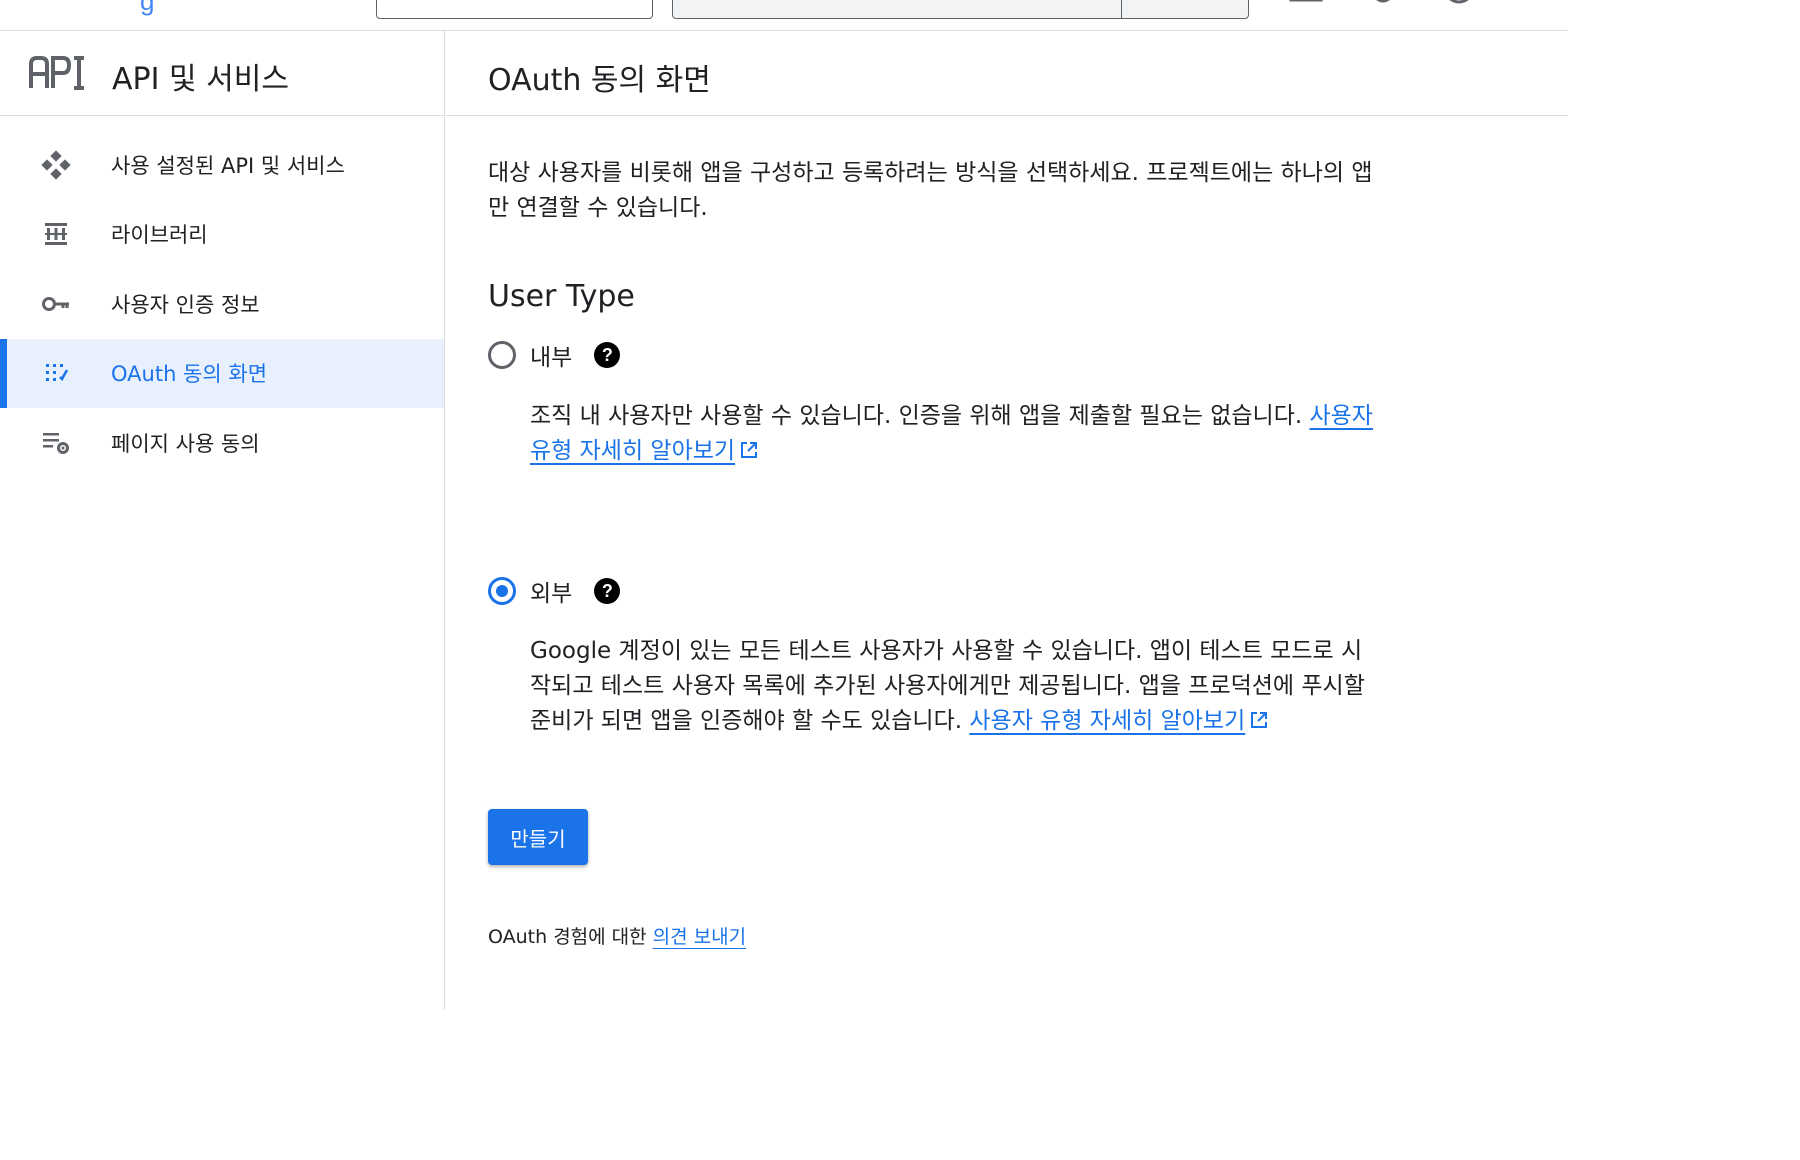 The image size is (1800, 1160). Describe the element at coordinates (1537, 4) in the screenshot. I see `more-options-icon` at that location.